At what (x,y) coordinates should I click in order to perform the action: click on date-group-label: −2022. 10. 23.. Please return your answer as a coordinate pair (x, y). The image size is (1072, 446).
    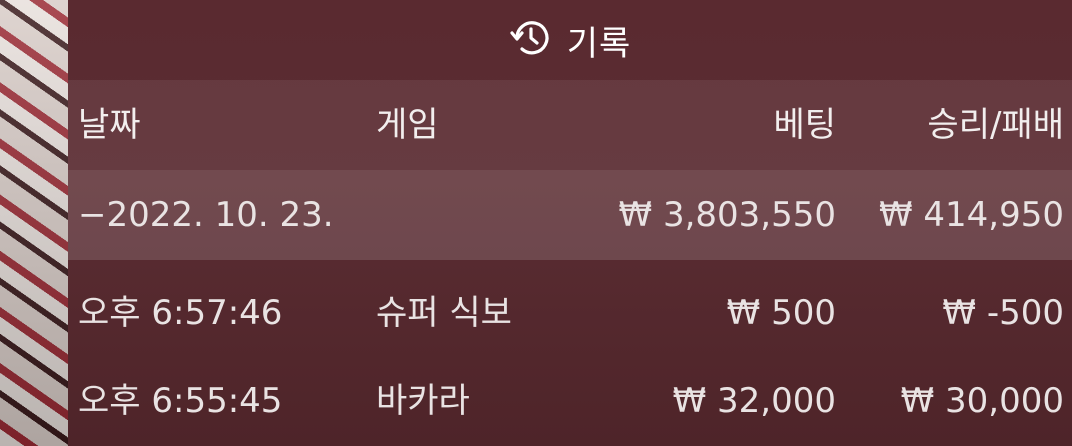
    Looking at the image, I should click on (206, 215).